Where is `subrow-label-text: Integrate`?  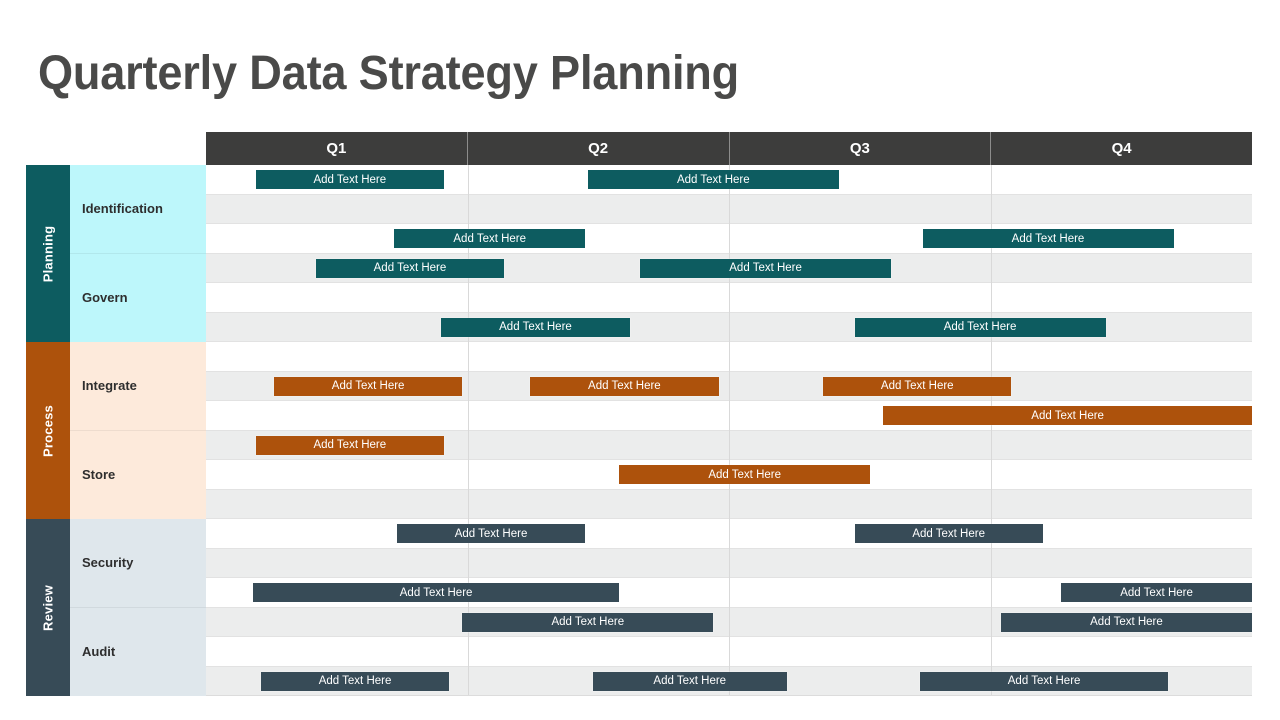 subrow-label-text: Integrate is located at coordinates (109, 386).